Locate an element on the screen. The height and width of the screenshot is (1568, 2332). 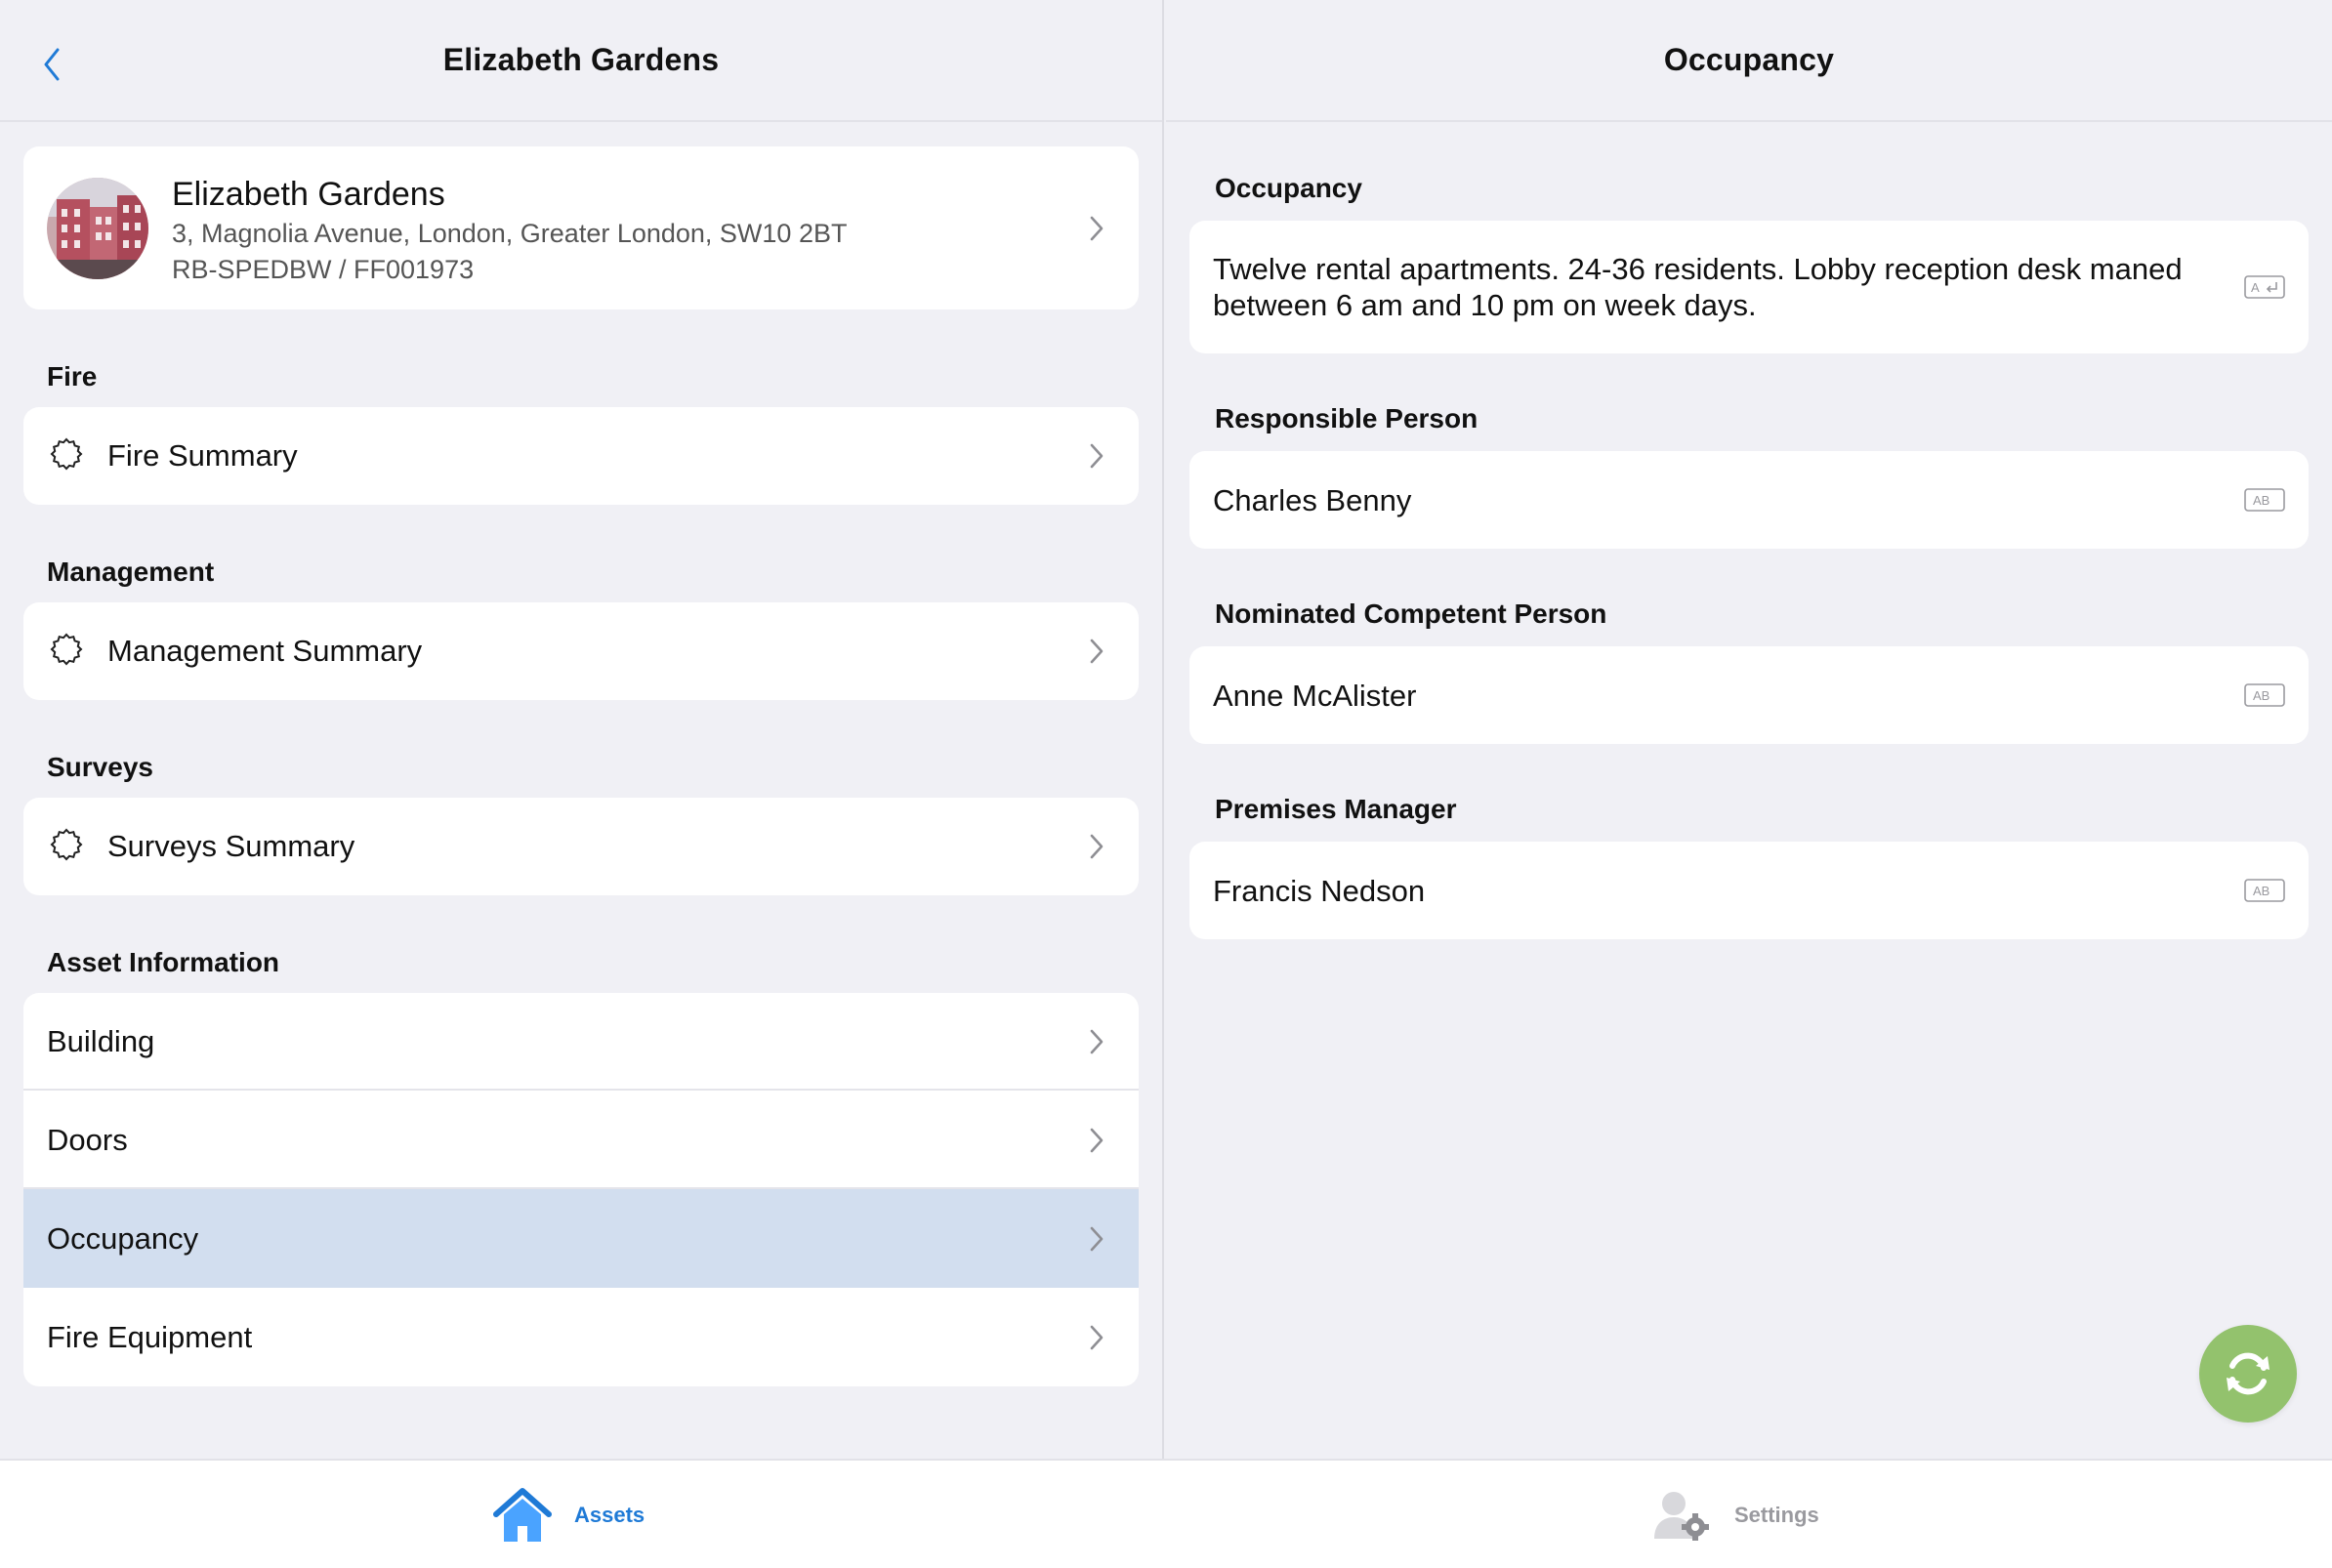
back-button is located at coordinates (51, 65).